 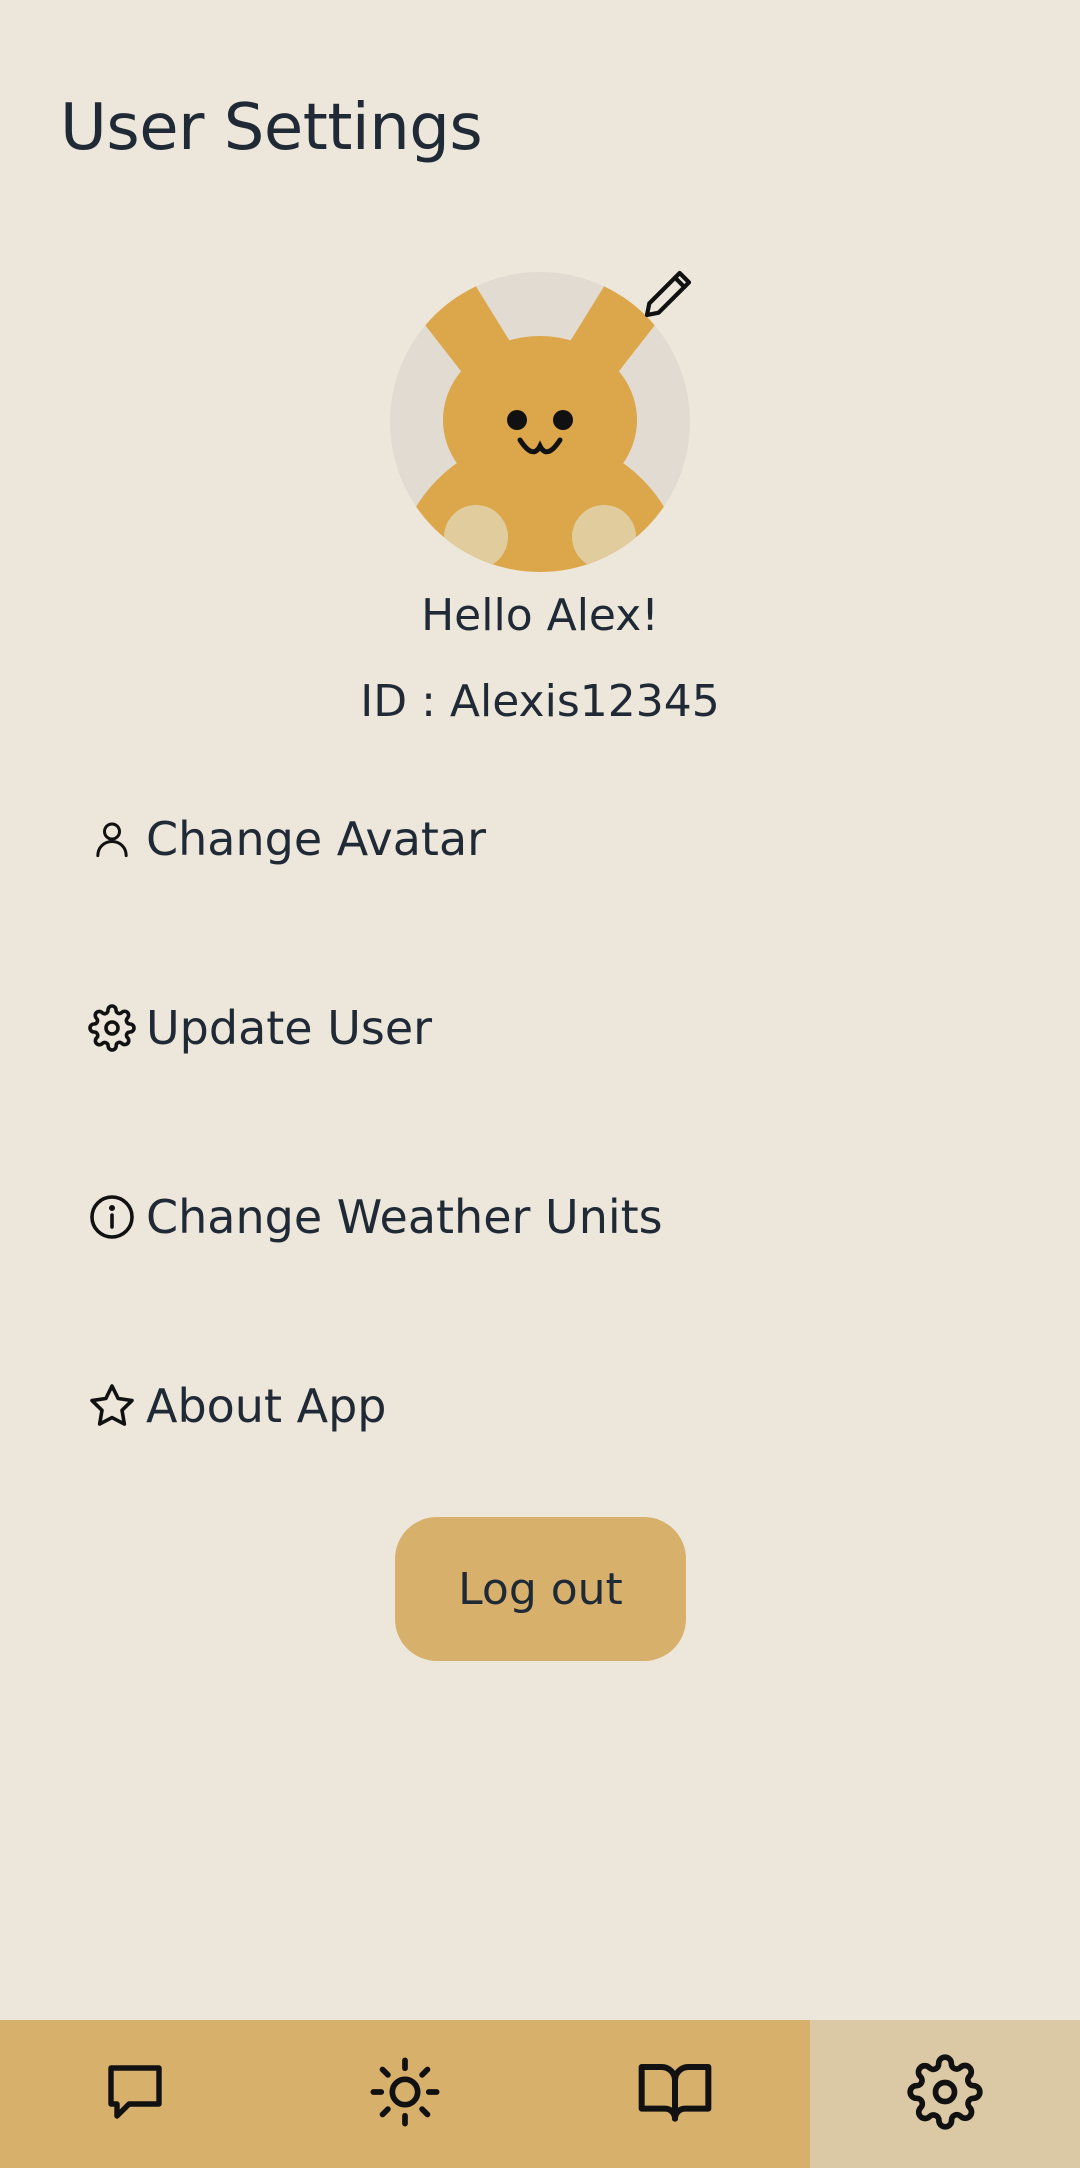 I want to click on greeting-text: Hello Alex!, so click(x=540, y=615).